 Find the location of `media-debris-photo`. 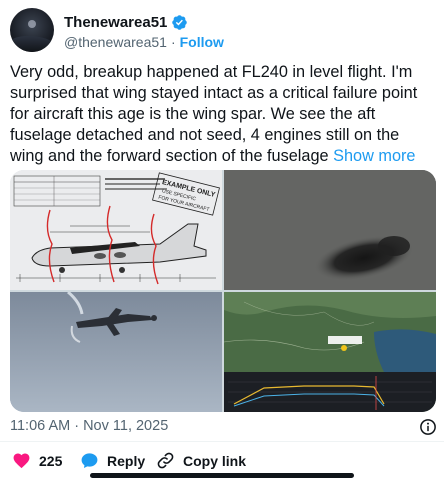

media-debris-photo is located at coordinates (330, 230).